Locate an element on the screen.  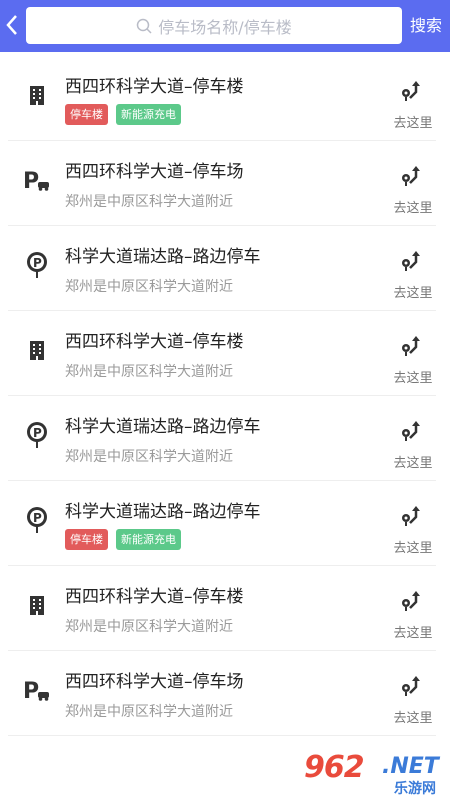
search-input: 停车场名称/停车楼 is located at coordinates (214, 25).